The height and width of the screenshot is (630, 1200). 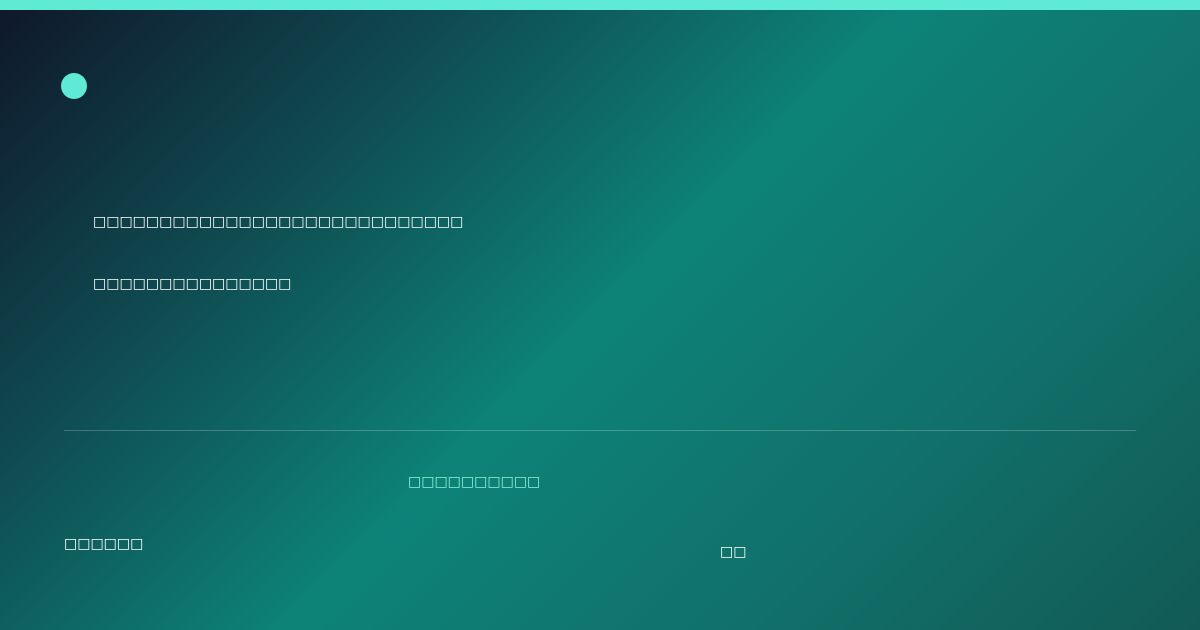 I want to click on top-accent-bar, so click(x=600, y=5).